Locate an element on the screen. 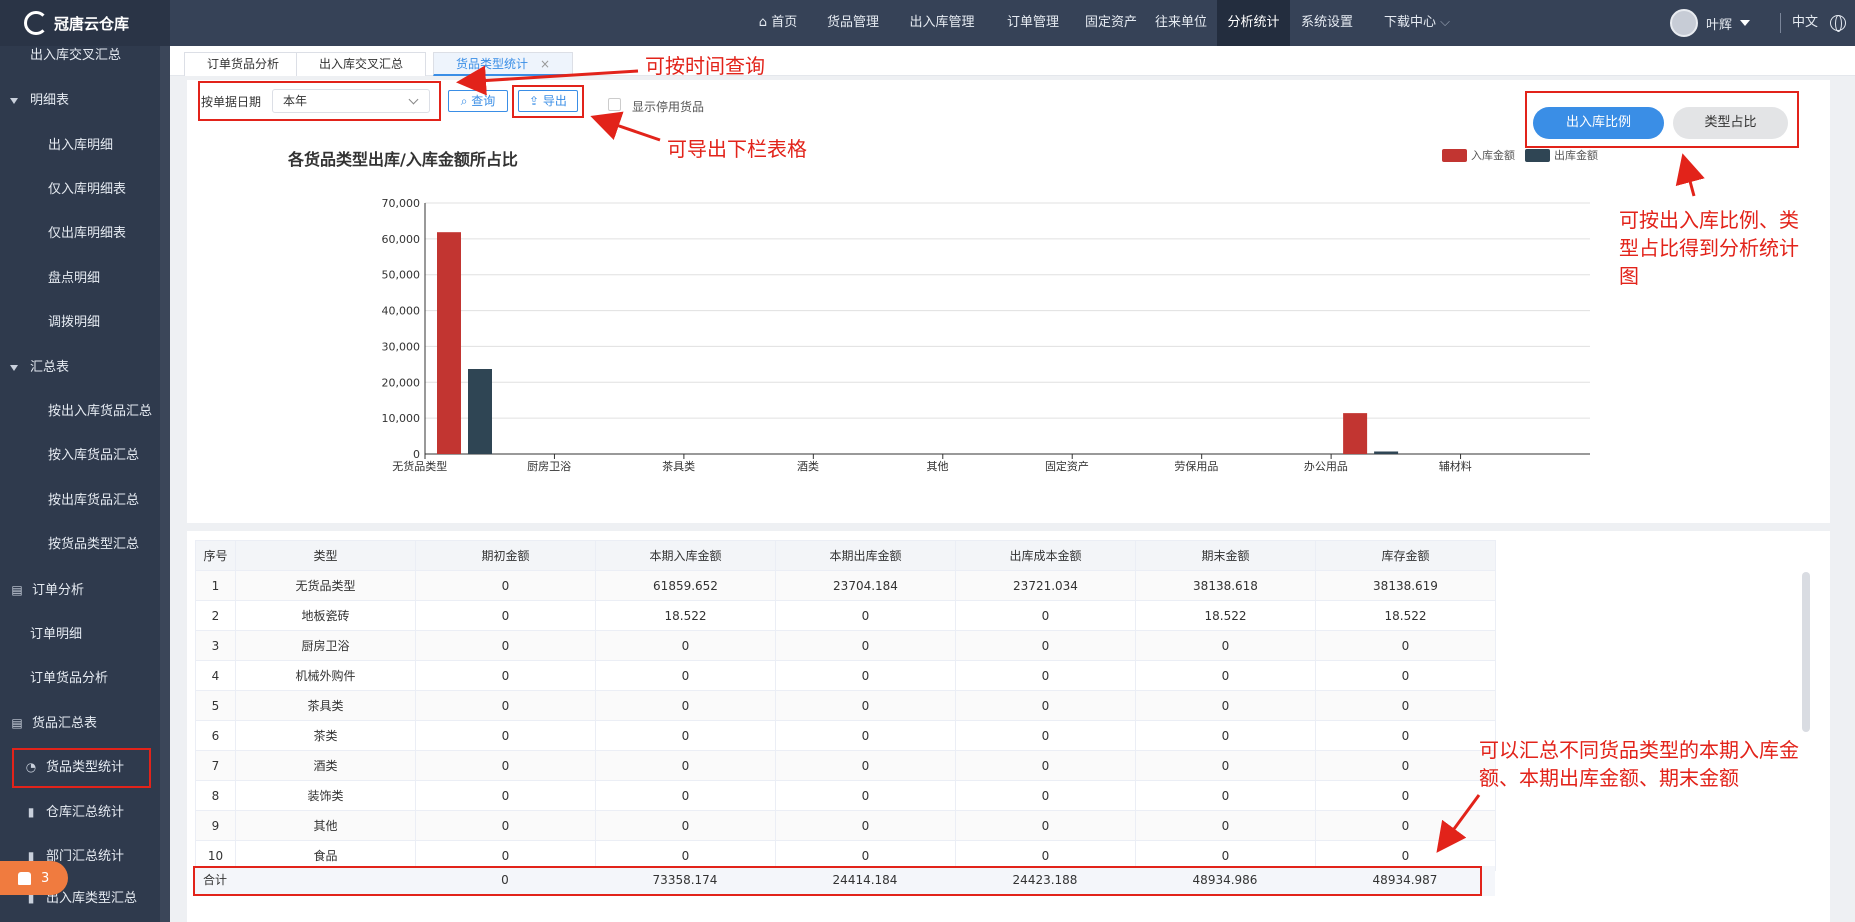 The width and height of the screenshot is (1855, 922). column-header: 类型 is located at coordinates (325, 555).